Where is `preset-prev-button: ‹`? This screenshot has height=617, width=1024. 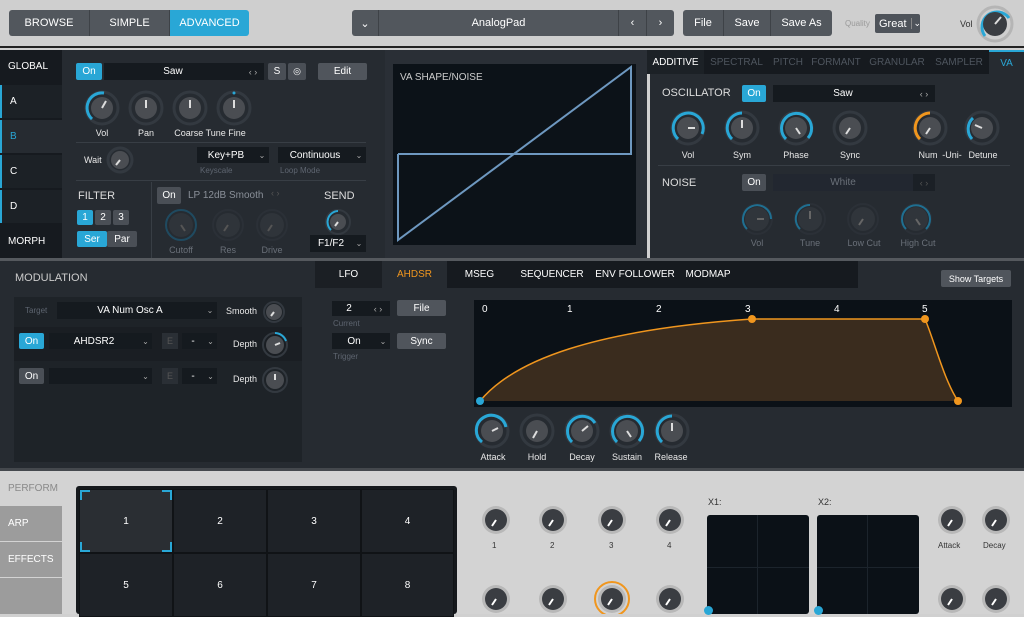
preset-prev-button: ‹ is located at coordinates (633, 23).